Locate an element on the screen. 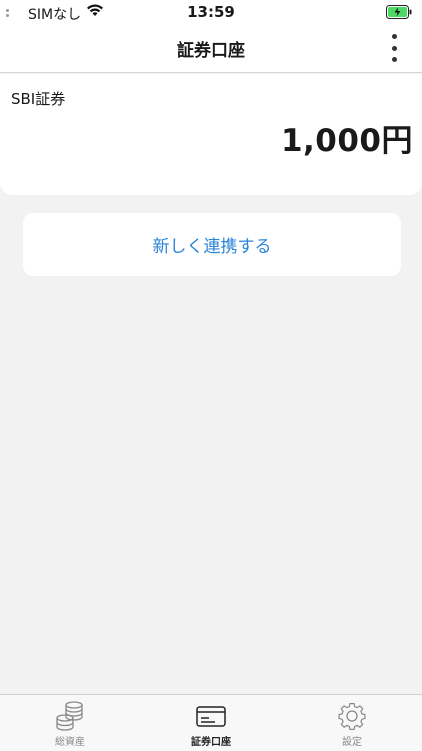 The image size is (422, 751). more-menu-button is located at coordinates (394, 48).